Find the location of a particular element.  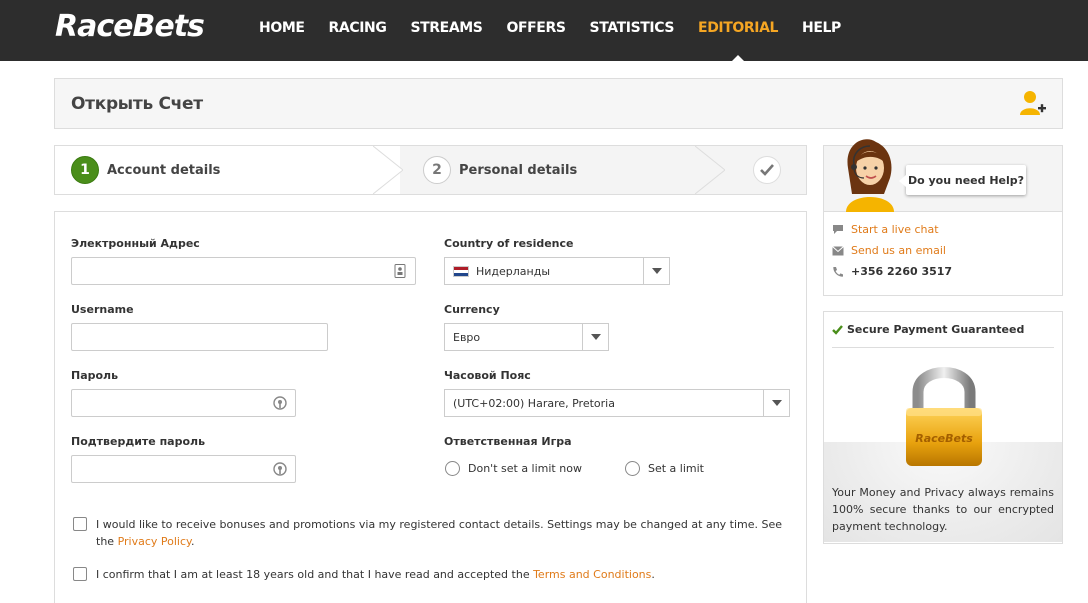

step-number: 1 is located at coordinates (85, 170).